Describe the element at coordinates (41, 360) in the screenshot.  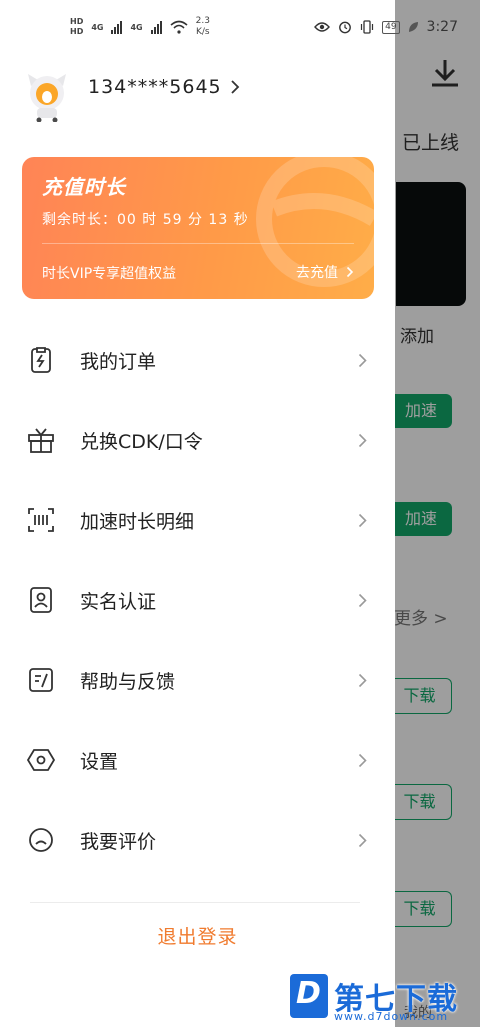
I see `order-icon` at that location.